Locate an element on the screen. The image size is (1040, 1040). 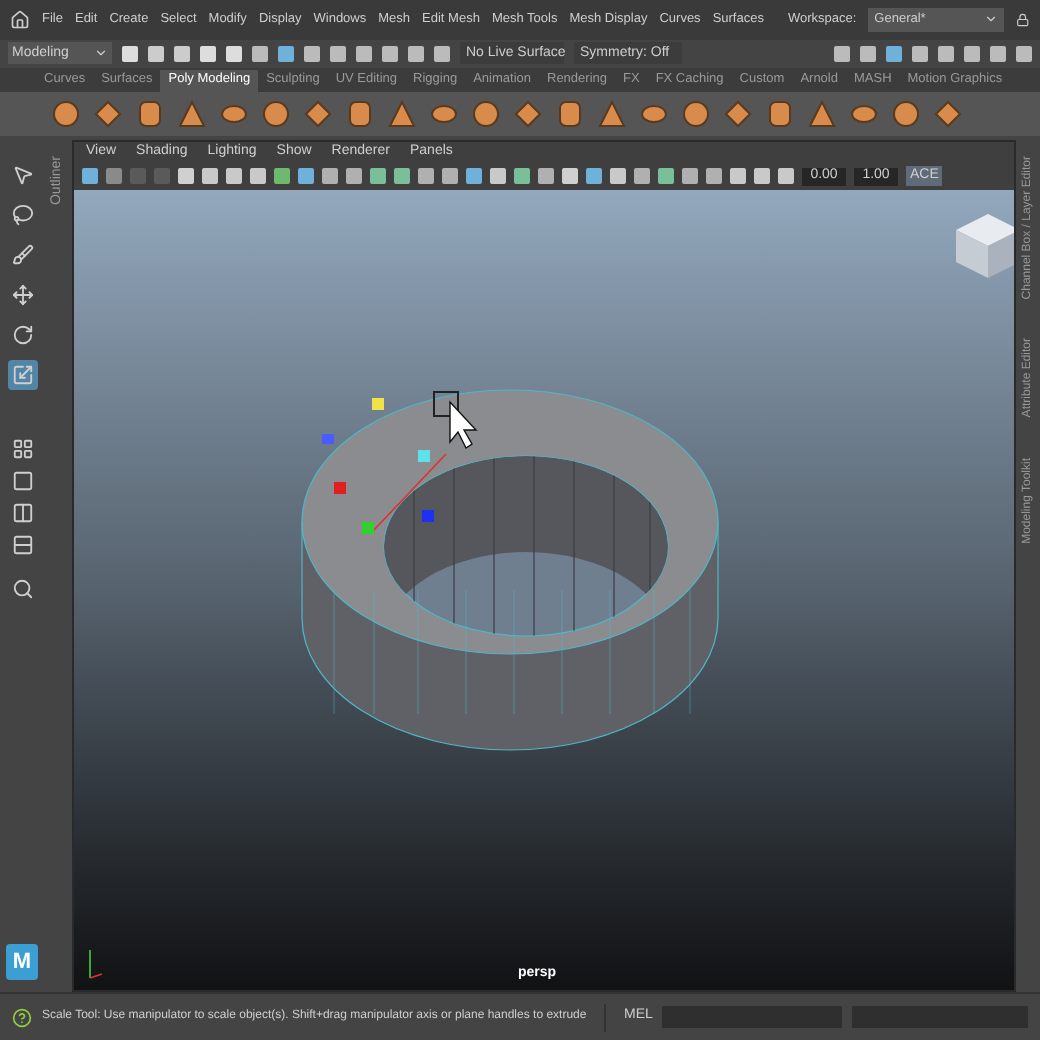
paint-tool-button is located at coordinates (22, 254).